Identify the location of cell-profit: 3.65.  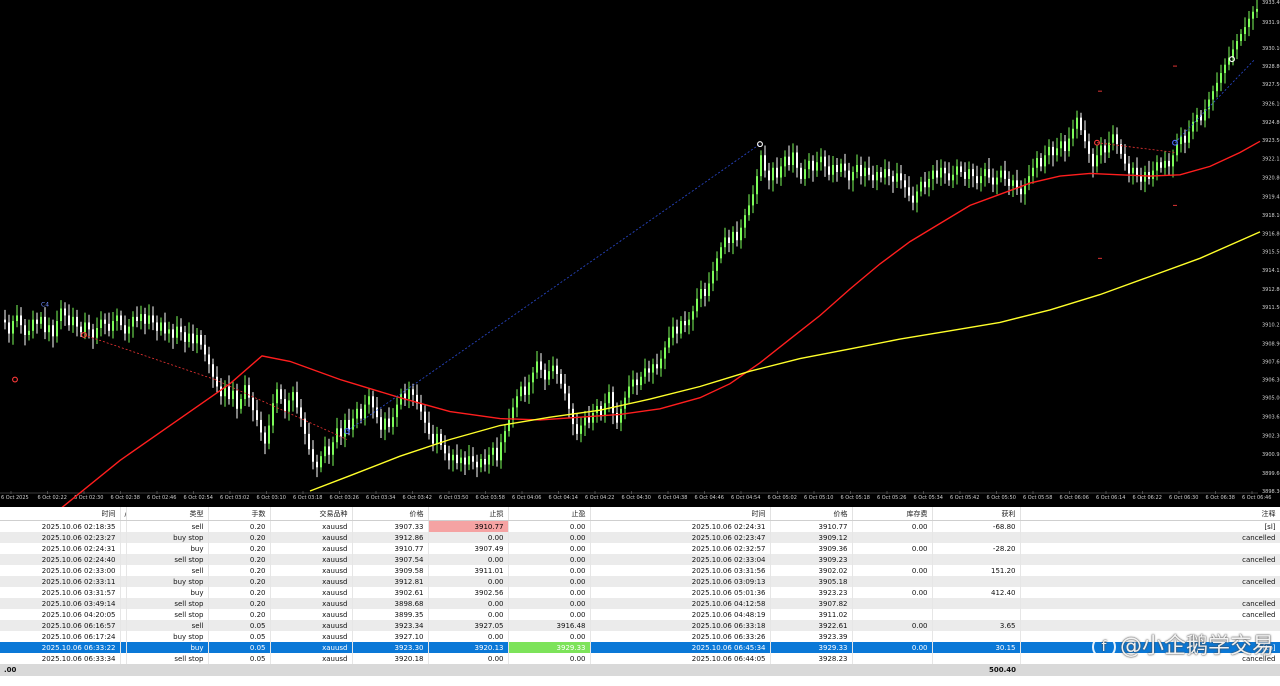
(976, 625).